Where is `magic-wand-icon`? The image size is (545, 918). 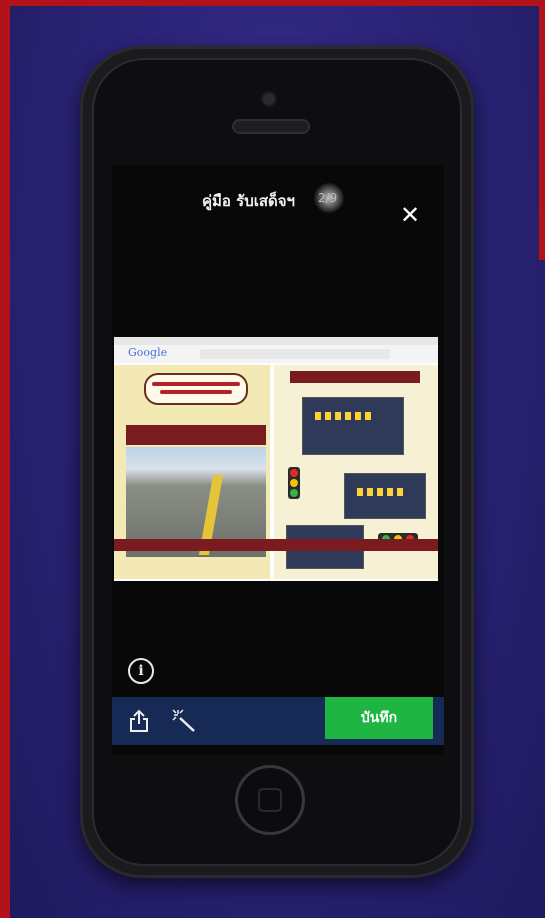
magic-wand-icon is located at coordinates (185, 721).